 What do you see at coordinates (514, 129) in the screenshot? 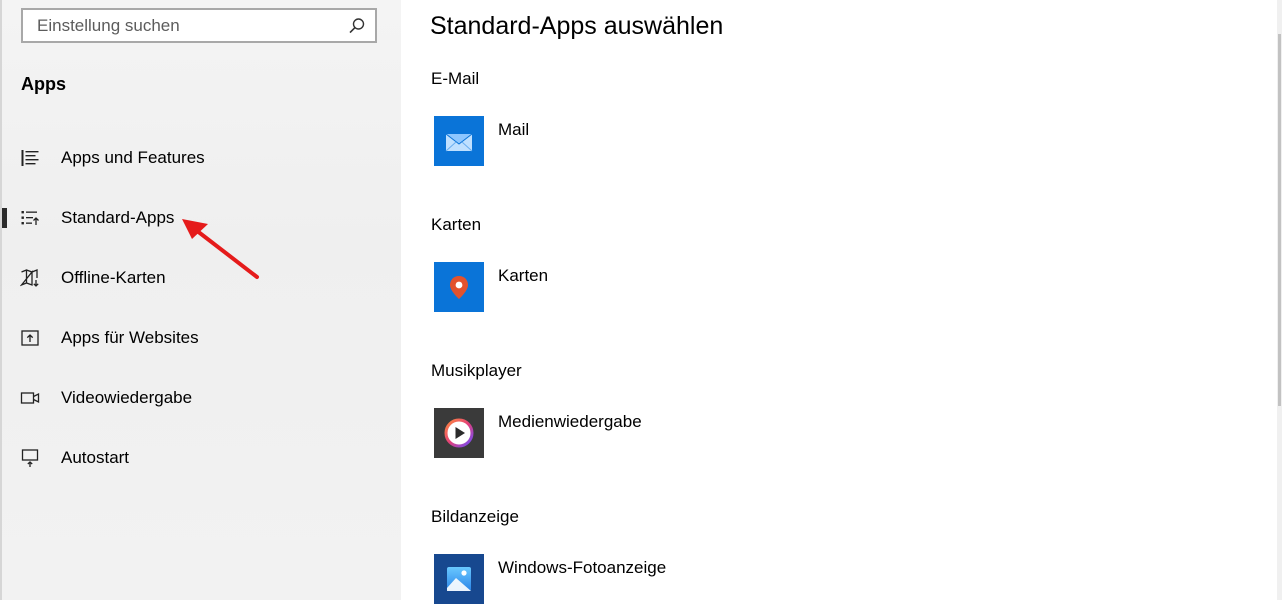
I see `app-name: Mail` at bounding box center [514, 129].